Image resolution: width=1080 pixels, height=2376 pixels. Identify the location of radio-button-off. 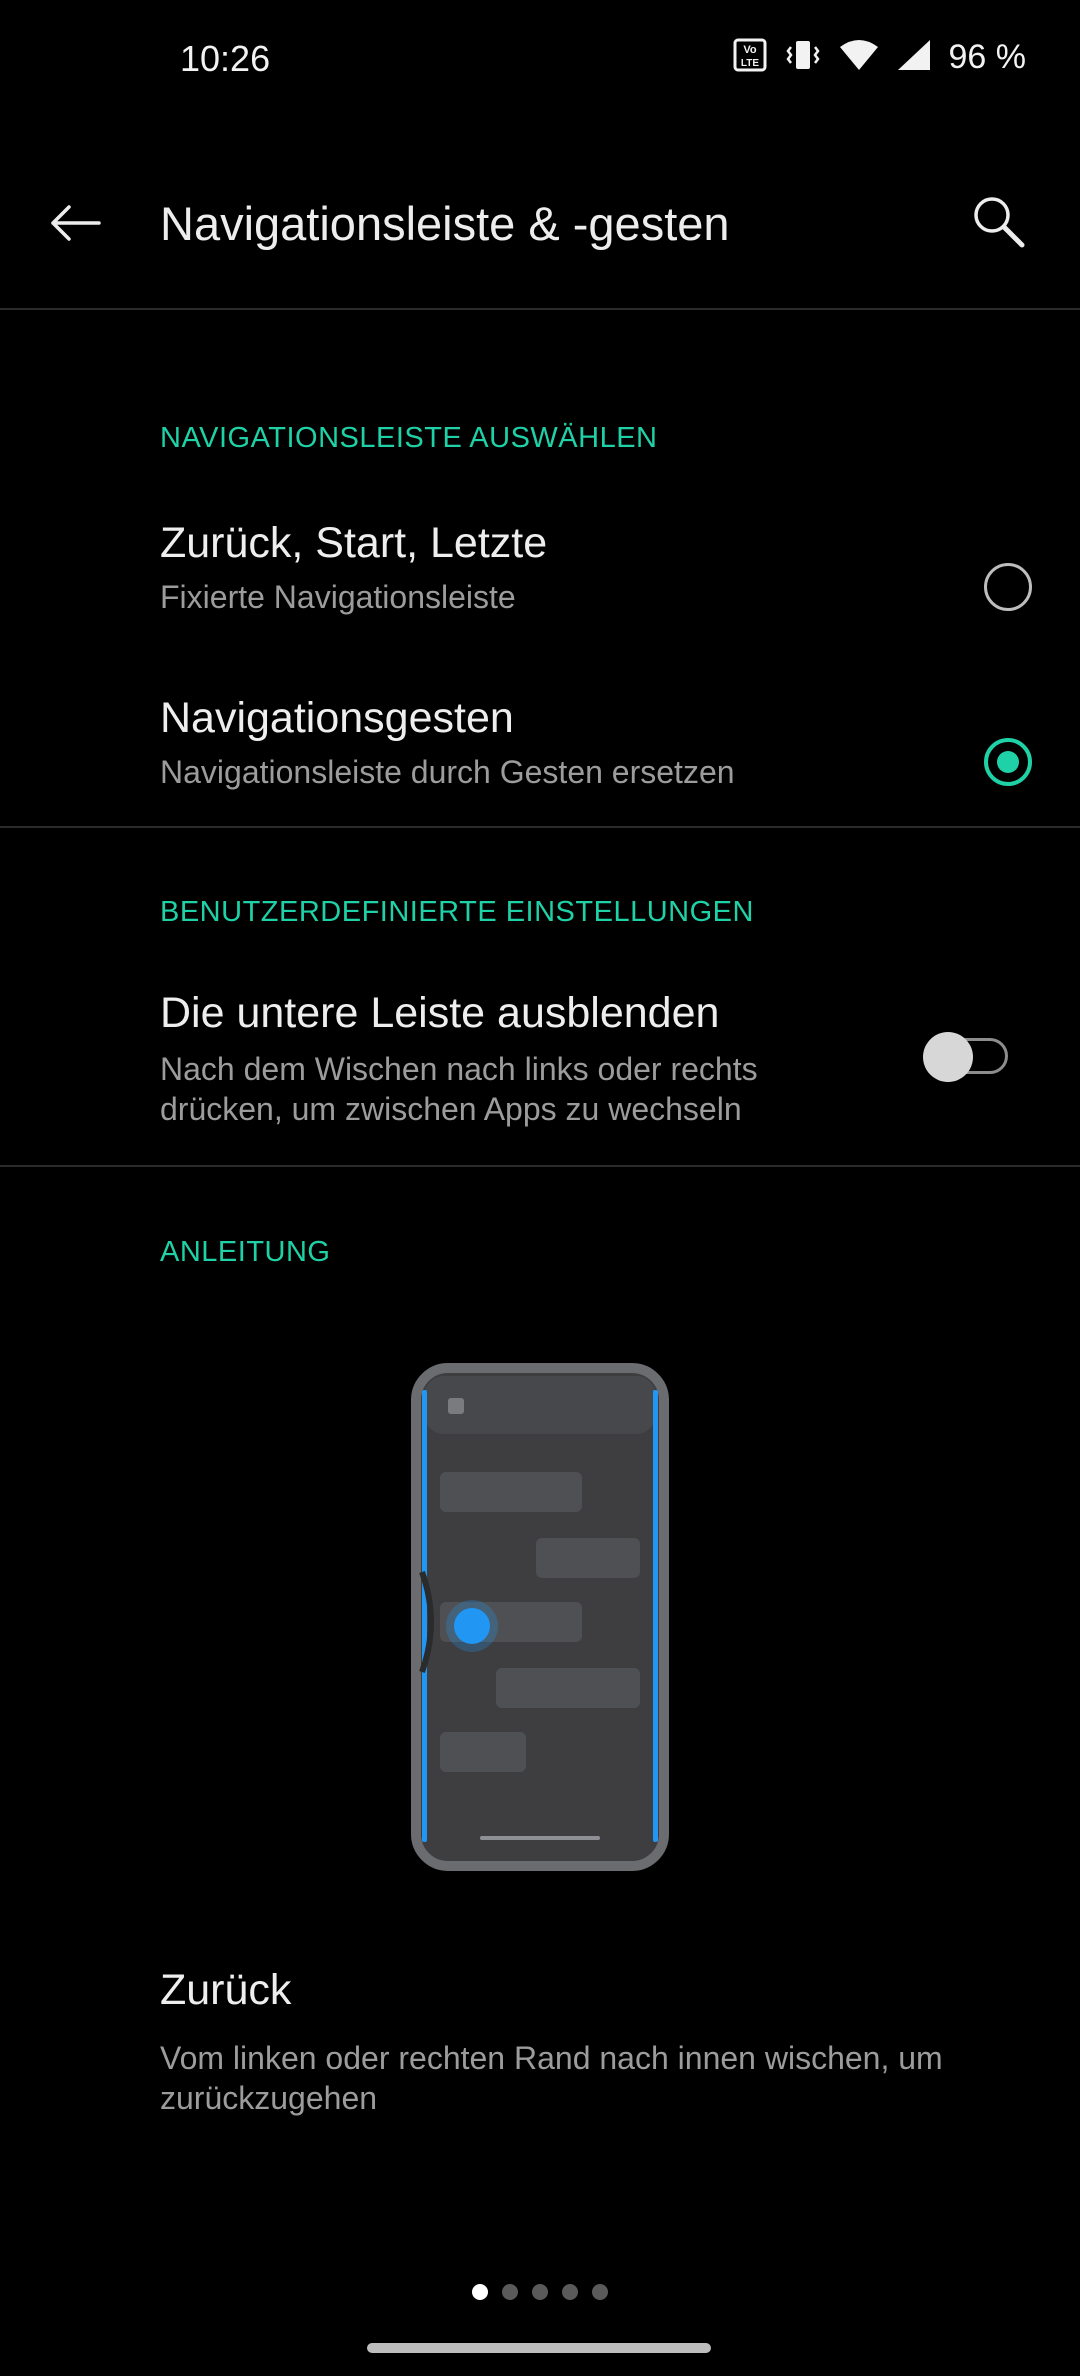
(1008, 587).